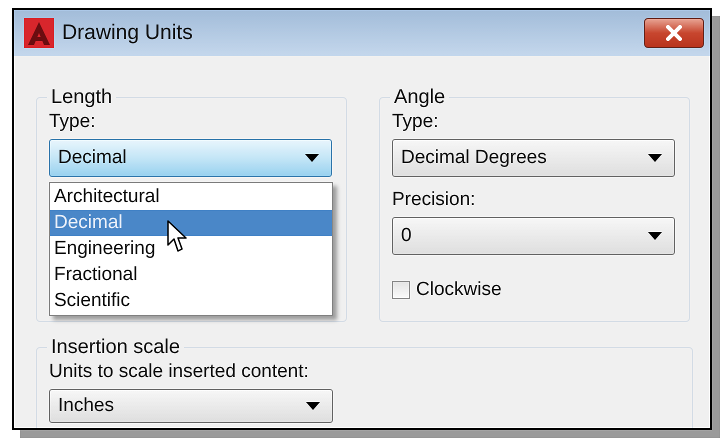 This screenshot has height=446, width=727. I want to click on group-title: Insertion scale, so click(115, 347).